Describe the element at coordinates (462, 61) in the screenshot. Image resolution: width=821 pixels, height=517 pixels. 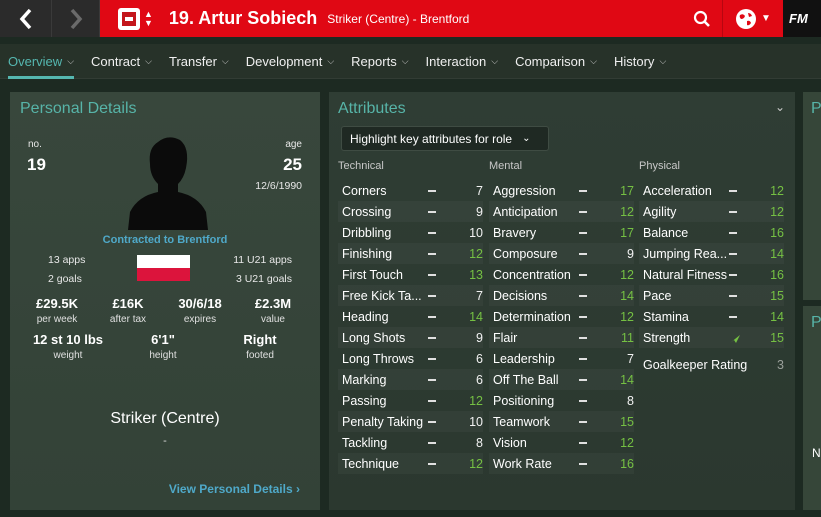
I see `tab-interaction: Interaction ⌵` at that location.